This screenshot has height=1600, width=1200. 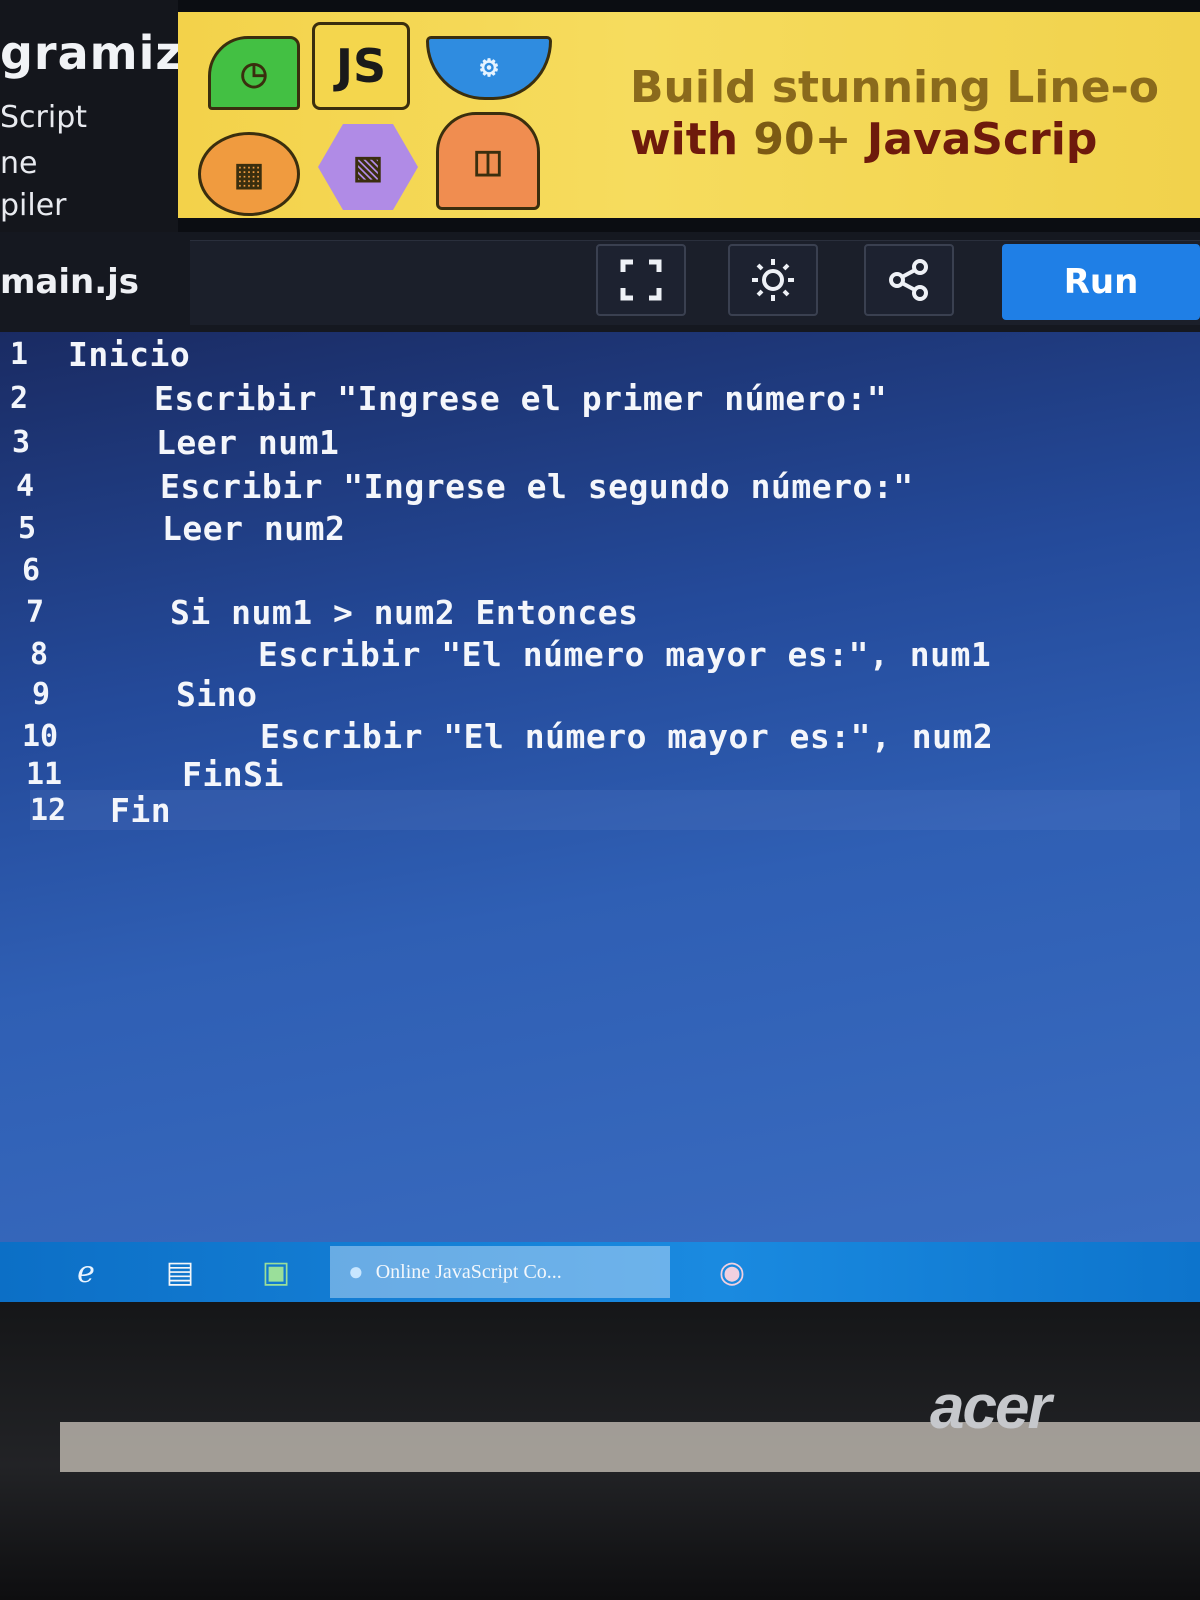 I want to click on store-icon: ▣, so click(x=276, y=1272).